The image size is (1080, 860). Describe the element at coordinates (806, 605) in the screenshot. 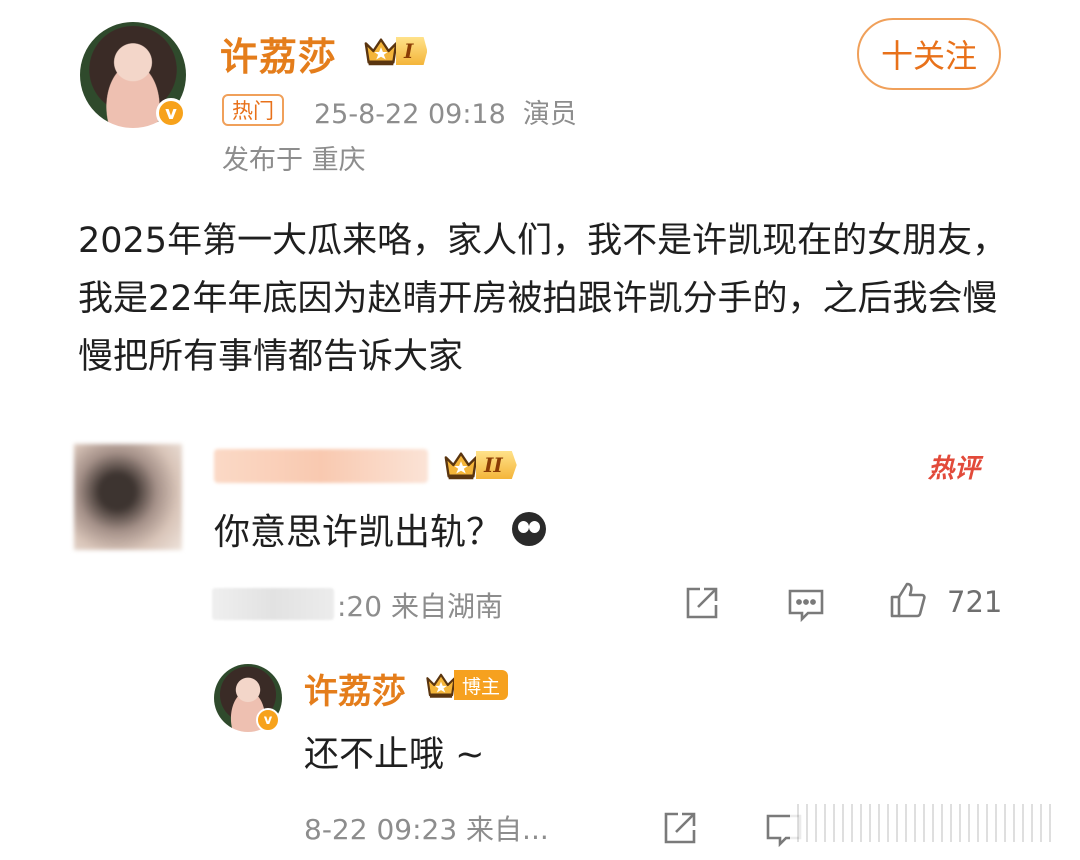

I see `comment-icon` at that location.